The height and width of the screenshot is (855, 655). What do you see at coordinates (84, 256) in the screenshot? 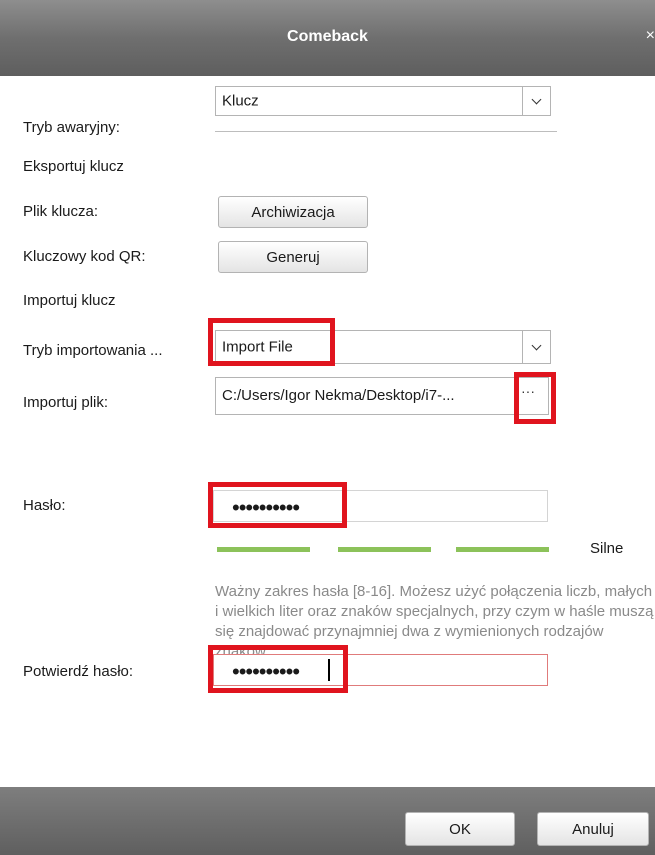
I see `qr-code-label: Kluczowy kod QR:` at bounding box center [84, 256].